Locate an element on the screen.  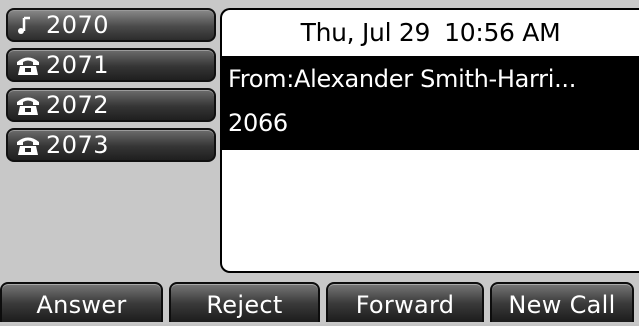
softkey-bar: Answer Reject Forward New Call is located at coordinates (319, 303).